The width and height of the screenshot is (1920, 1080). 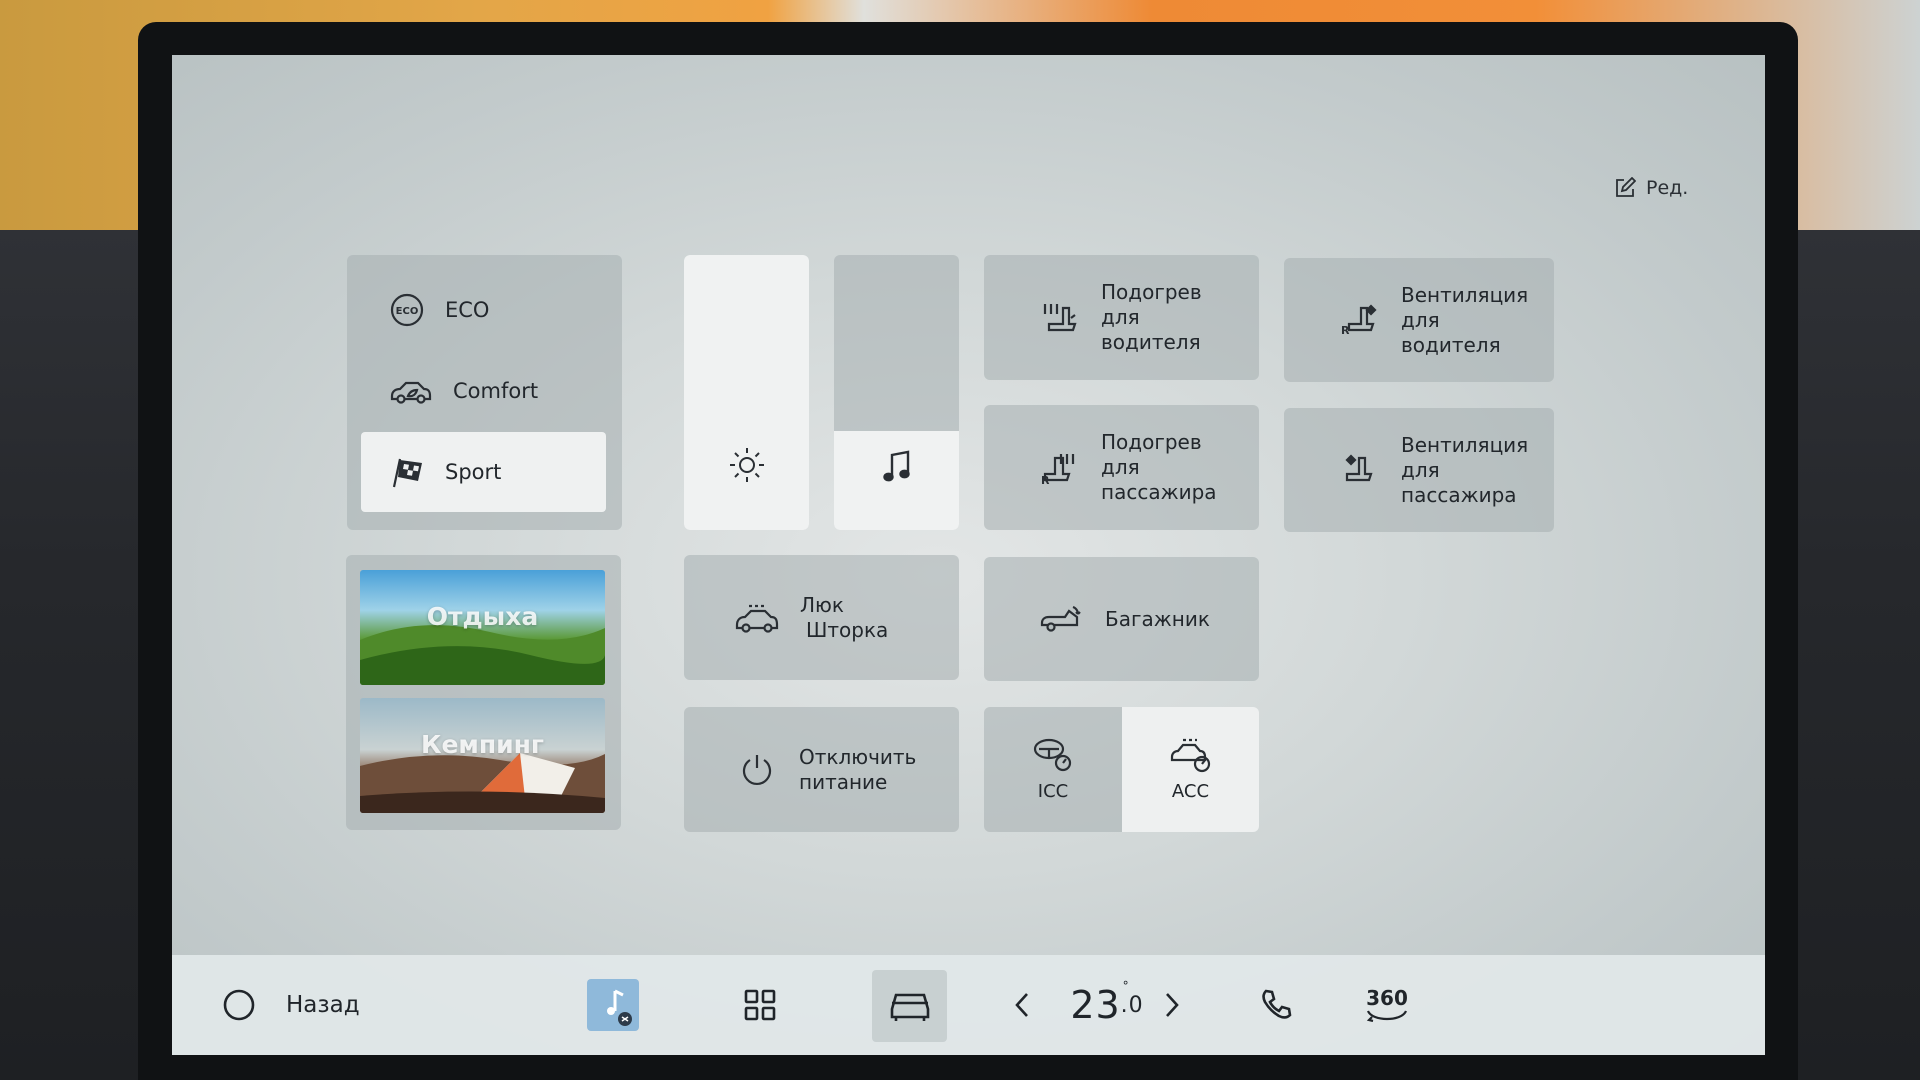 I want to click on edit-label: Ред., so click(x=1667, y=188).